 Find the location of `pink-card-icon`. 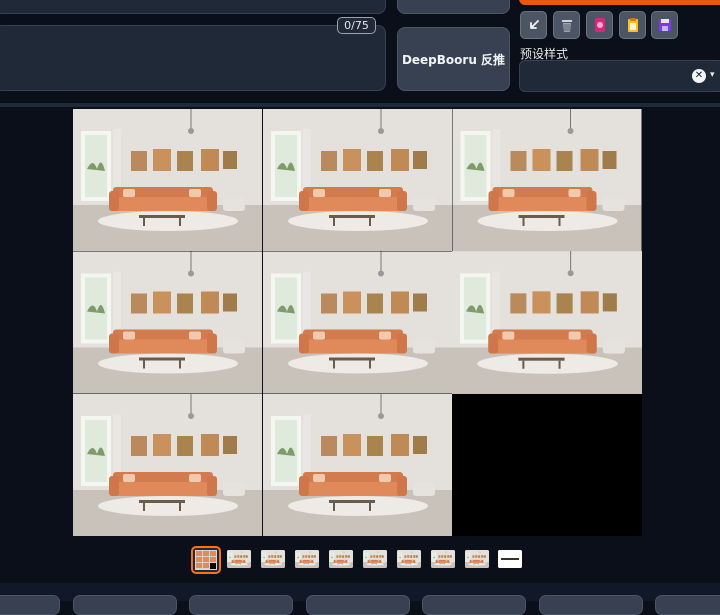

pink-card-icon is located at coordinates (599, 25).